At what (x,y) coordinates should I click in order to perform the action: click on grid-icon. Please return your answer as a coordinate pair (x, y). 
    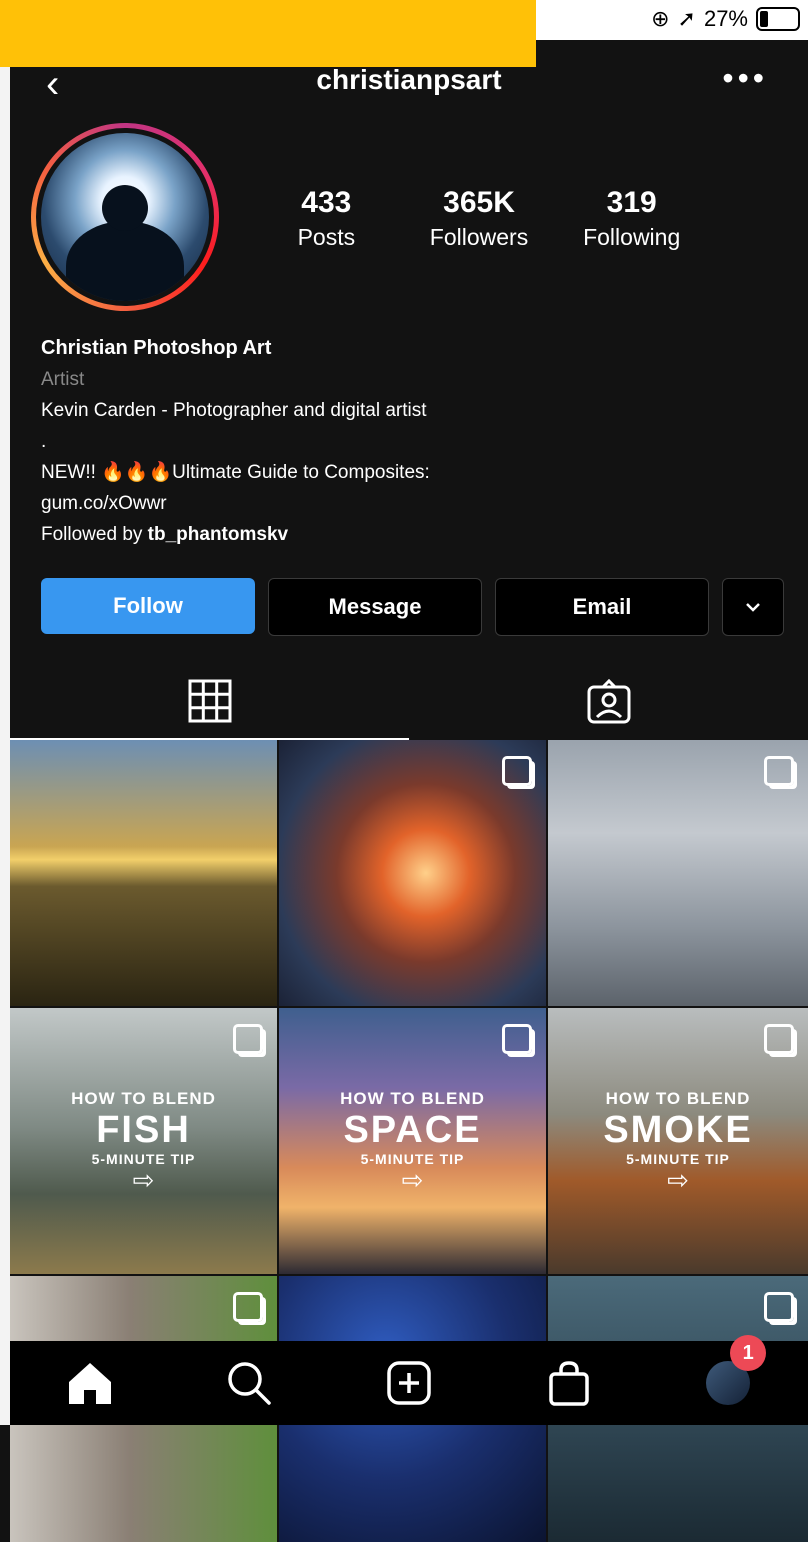
    Looking at the image, I should click on (209, 701).